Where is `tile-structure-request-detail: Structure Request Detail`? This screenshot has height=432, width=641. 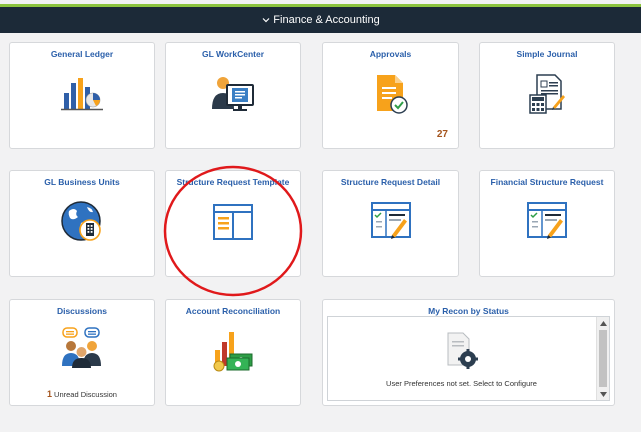 tile-structure-request-detail: Structure Request Detail is located at coordinates (390, 223).